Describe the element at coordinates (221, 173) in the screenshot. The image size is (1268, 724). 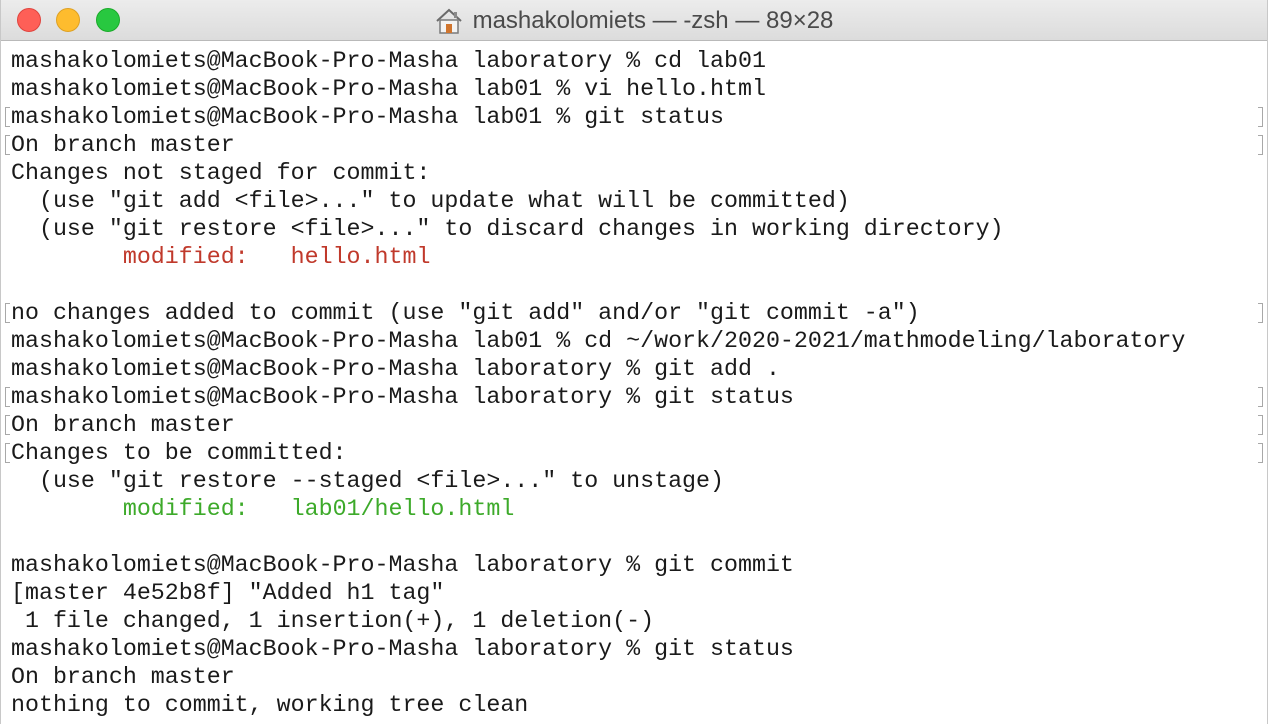
I see `terminal-line: Changes not staged for commit:` at that location.